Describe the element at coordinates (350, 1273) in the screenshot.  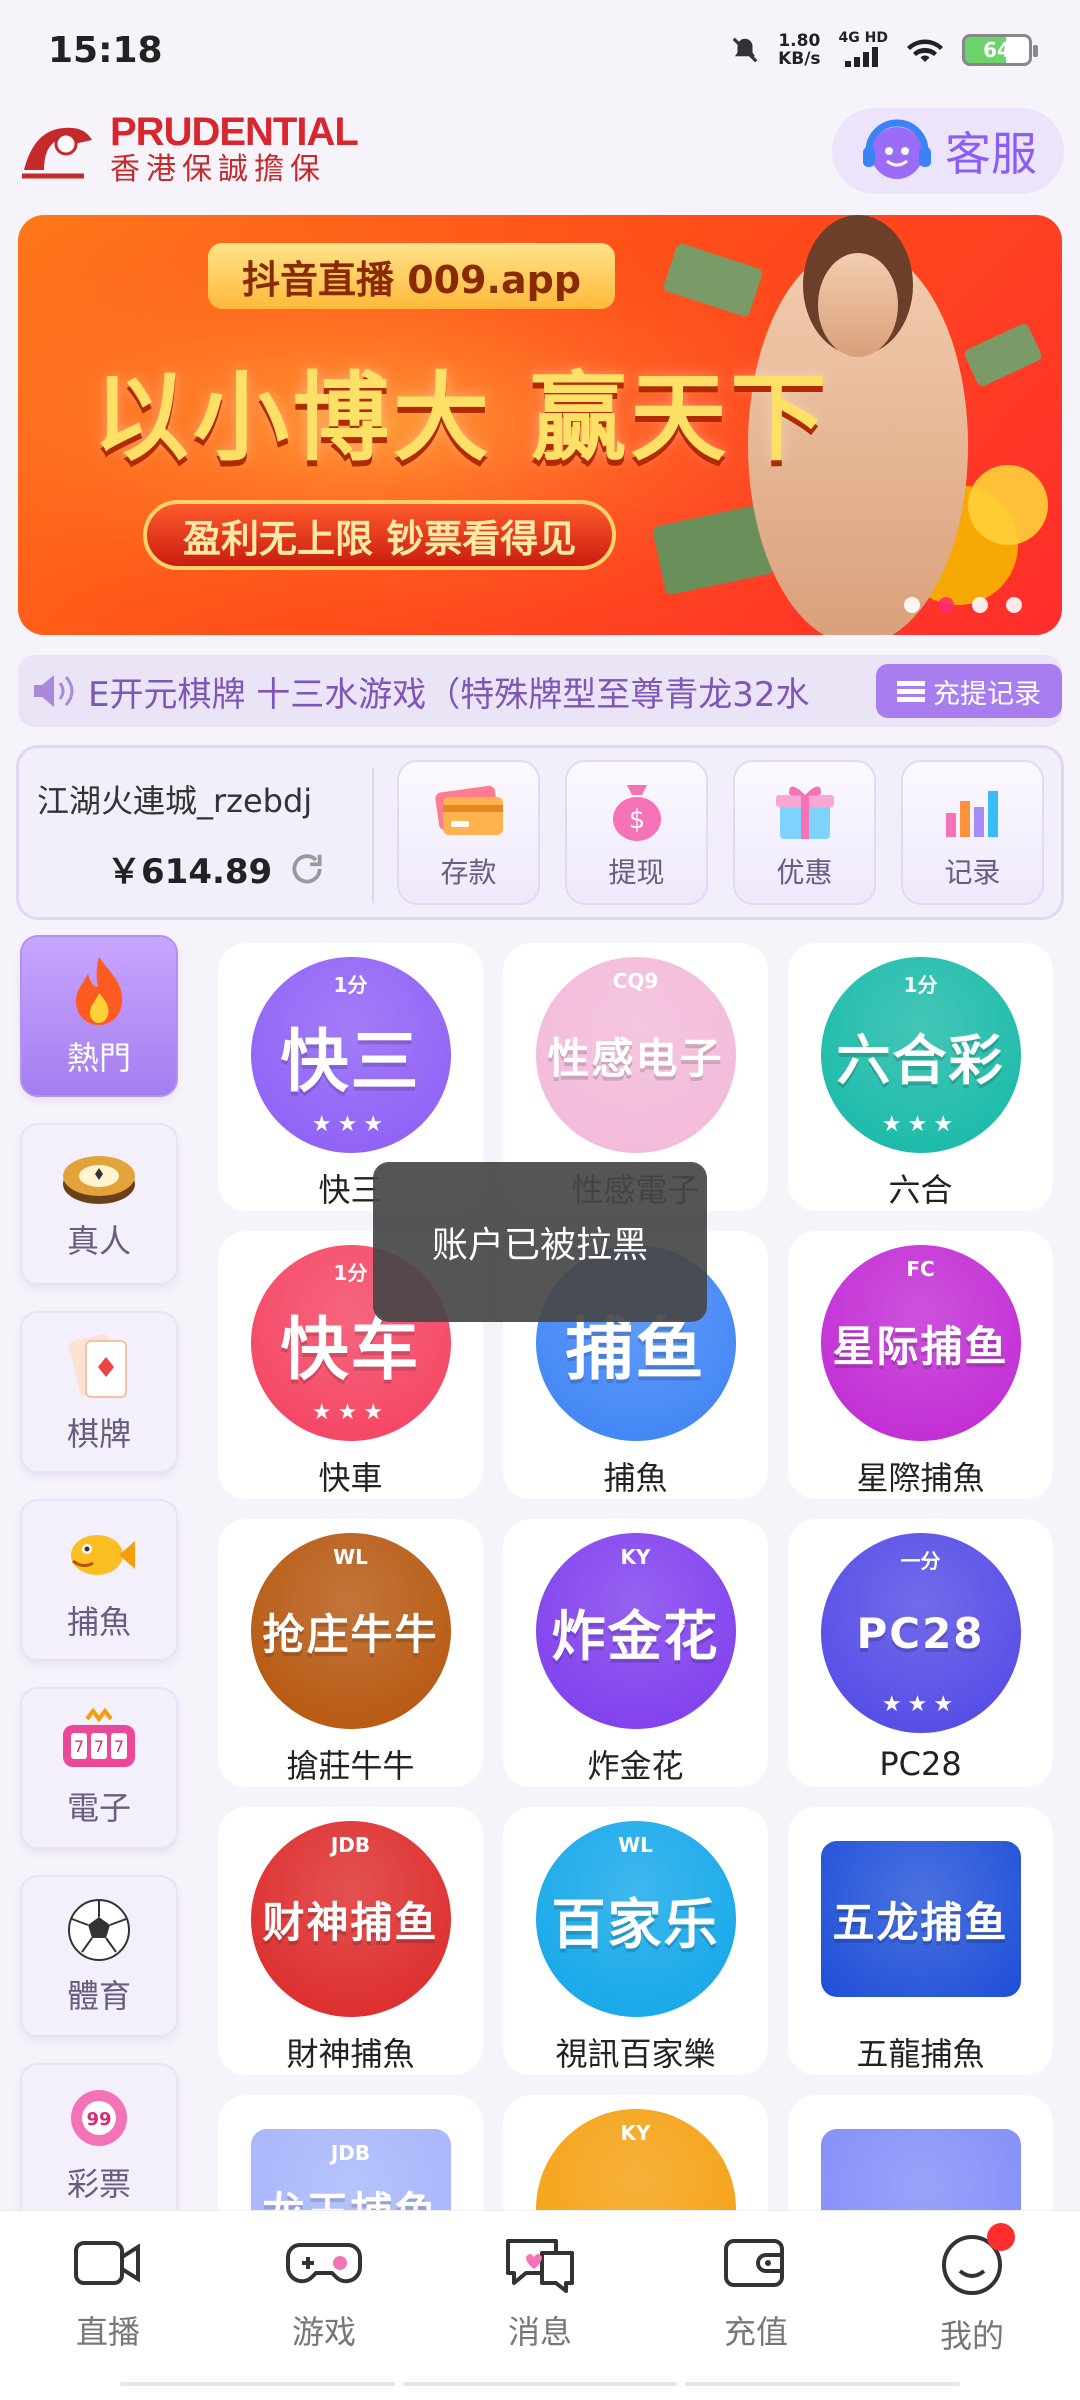
I see `game-provider-tag: 1分` at that location.